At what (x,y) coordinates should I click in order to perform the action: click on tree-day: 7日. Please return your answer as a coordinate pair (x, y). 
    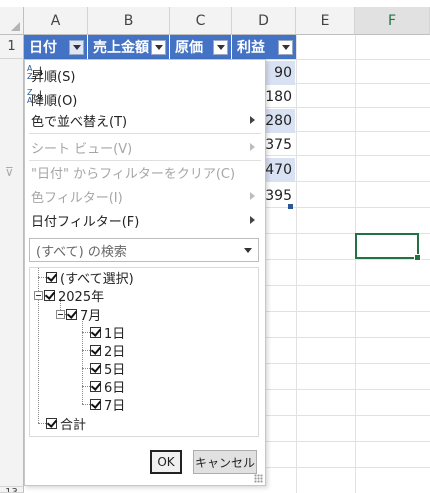
    Looking at the image, I should click on (108, 404).